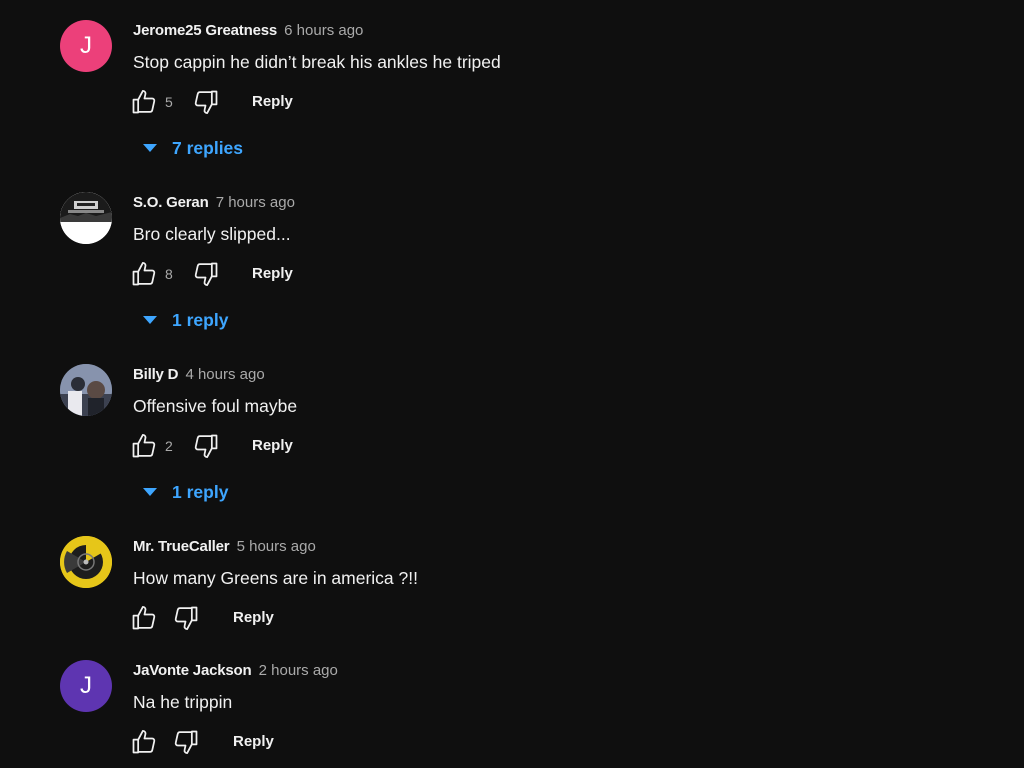  What do you see at coordinates (183, 702) in the screenshot?
I see `comment-text: Na he trippin` at bounding box center [183, 702].